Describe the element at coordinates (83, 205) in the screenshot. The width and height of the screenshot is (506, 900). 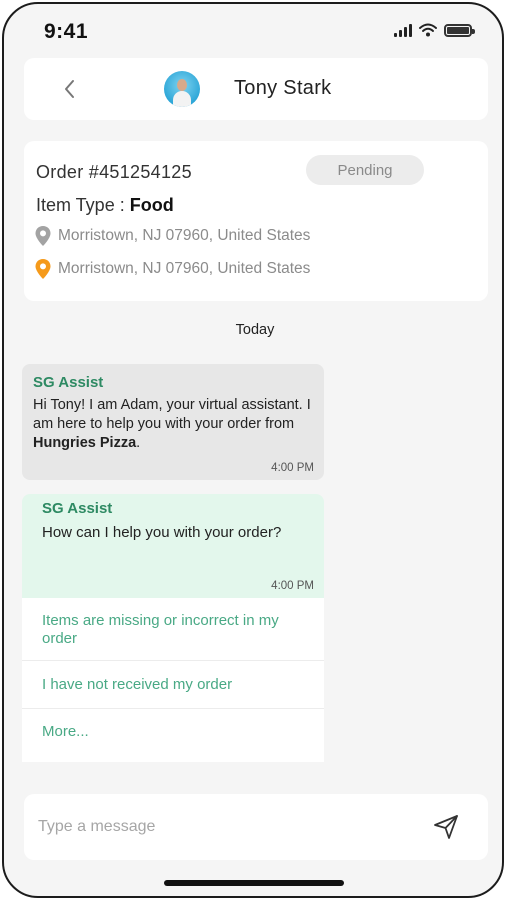
I see `item-type-label: Item Type :` at that location.